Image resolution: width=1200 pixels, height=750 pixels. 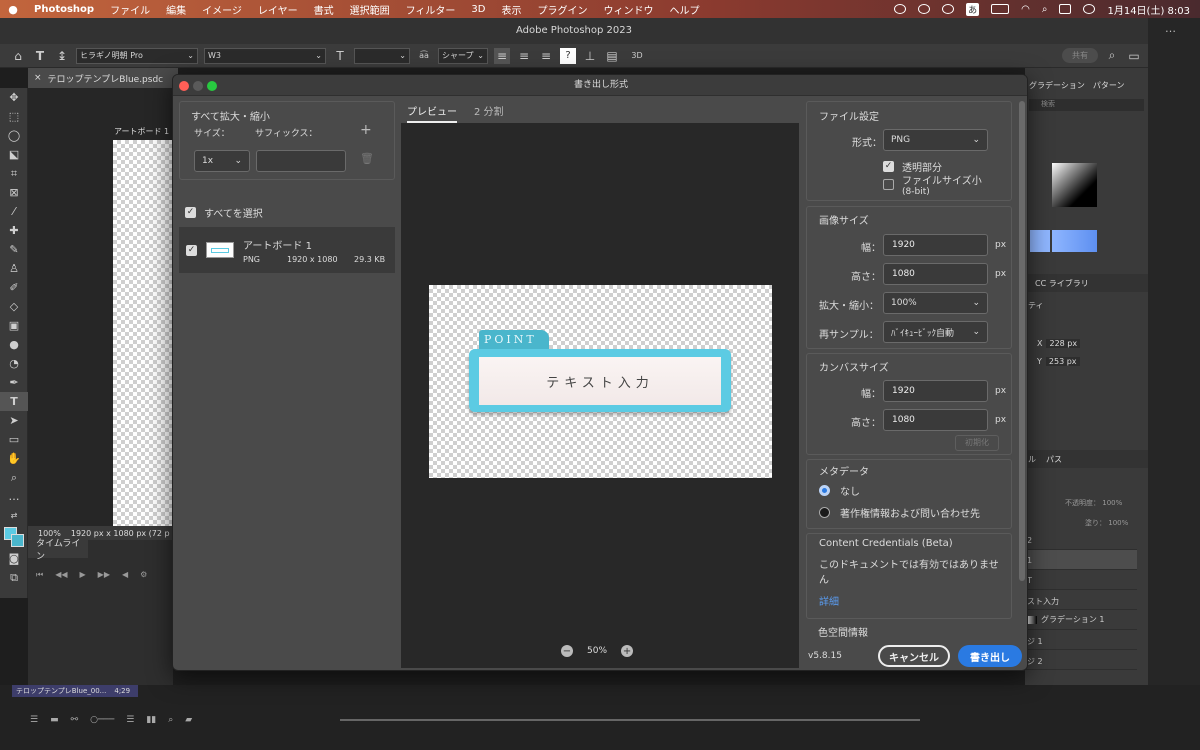 I want to click on clock: 1月14日(土) 8:03, so click(x=1148, y=9).